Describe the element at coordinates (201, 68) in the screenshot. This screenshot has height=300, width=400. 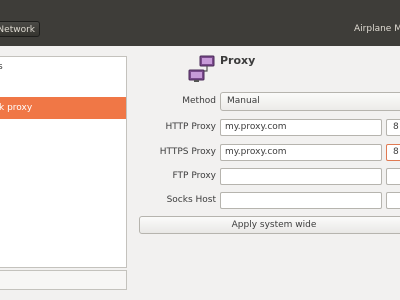
I see `network-proxy-icon` at that location.